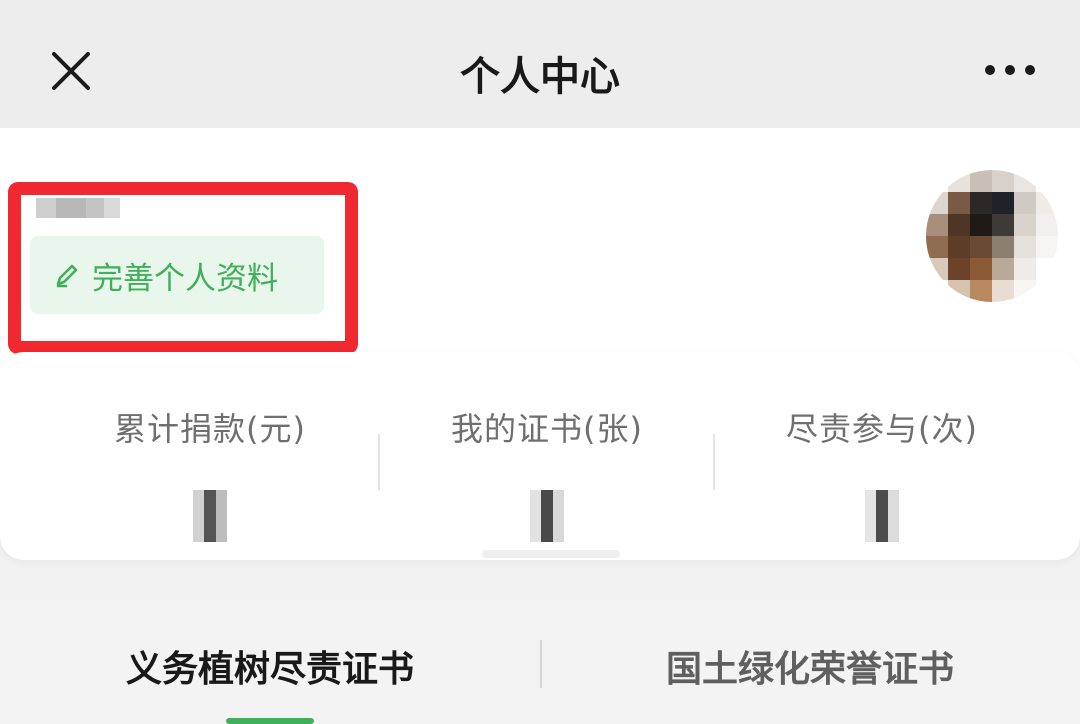 This screenshot has width=1080, height=724. What do you see at coordinates (882, 473) in the screenshot?
I see `stat-participation: 尽责参与(次)` at bounding box center [882, 473].